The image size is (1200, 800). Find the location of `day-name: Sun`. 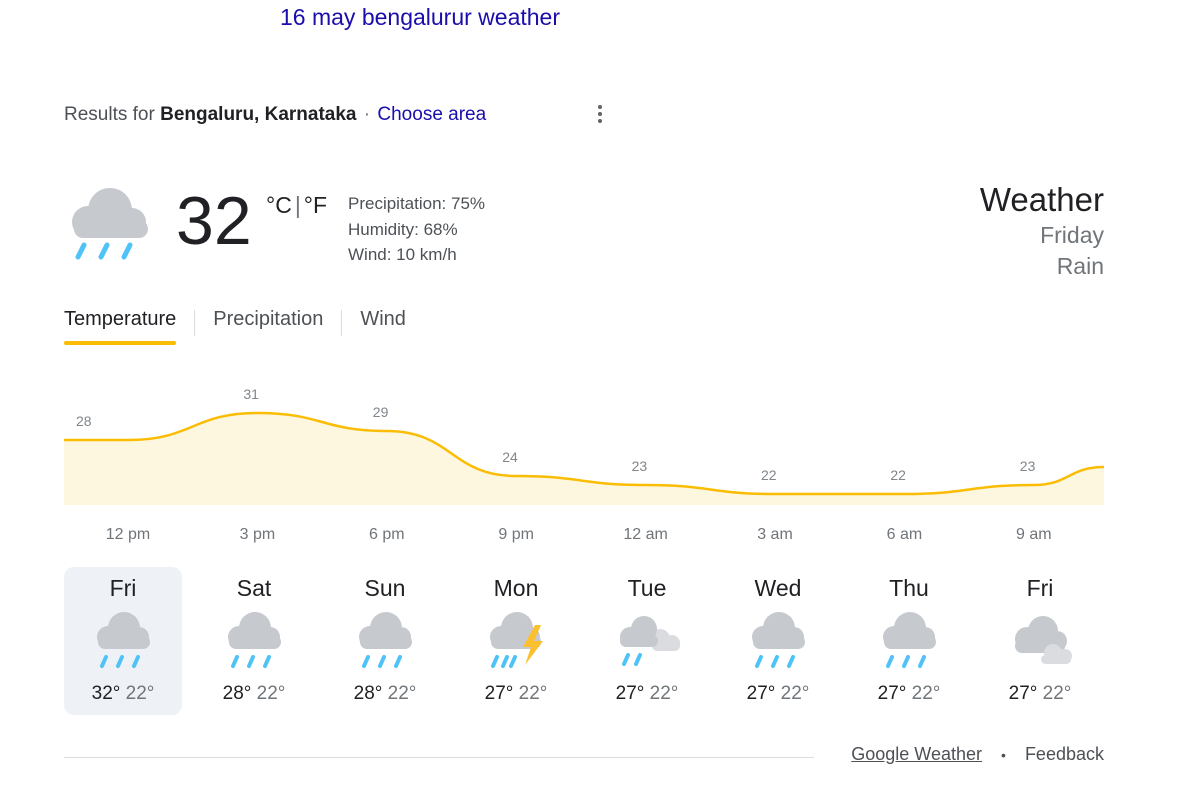

day-name: Sun is located at coordinates (385, 588).